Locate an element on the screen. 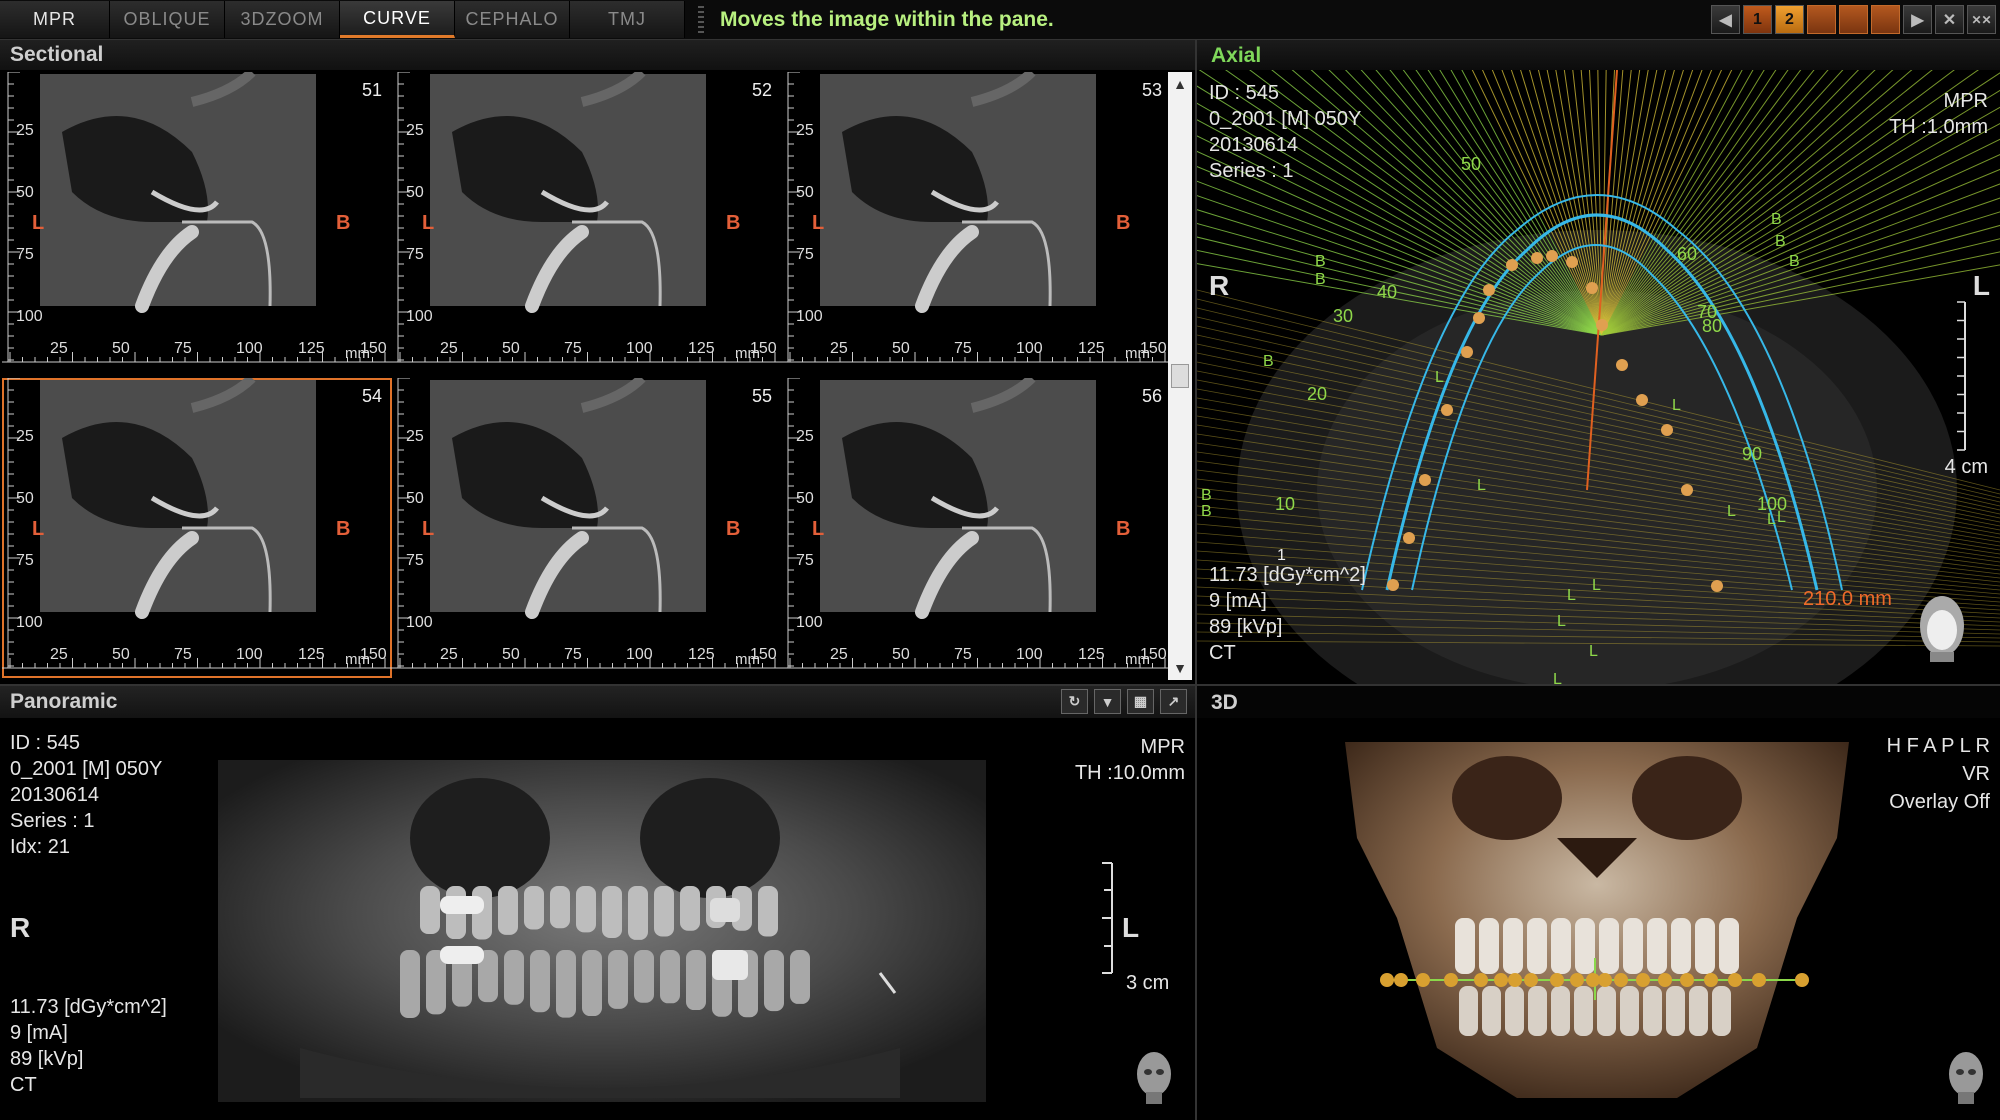 The height and width of the screenshot is (1120, 2000). slice-number: 56 is located at coordinates (1151, 396).